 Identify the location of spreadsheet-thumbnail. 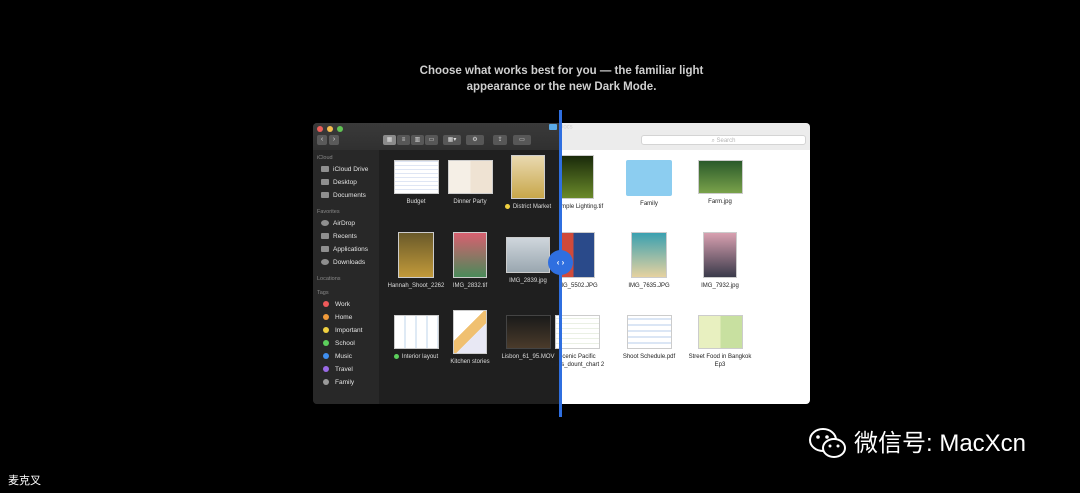
(416, 177).